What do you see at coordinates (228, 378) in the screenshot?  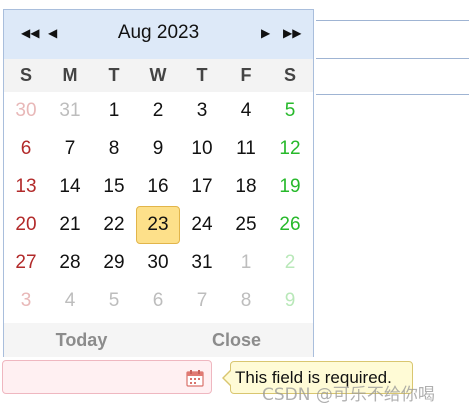 I see `tooltip-arrow-inner` at bounding box center [228, 378].